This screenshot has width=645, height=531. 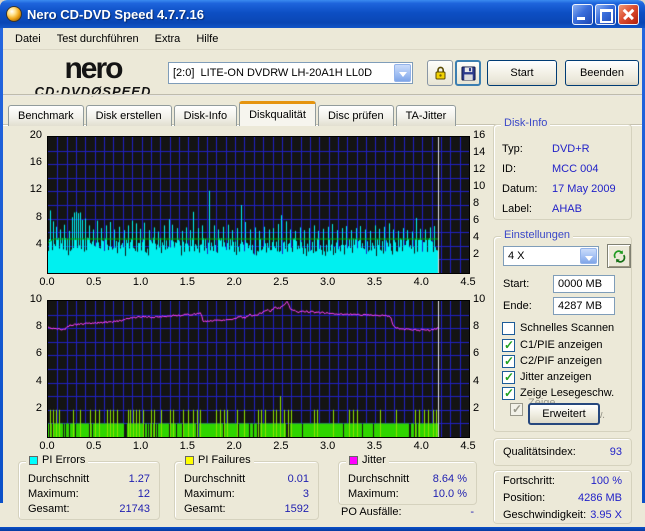 What do you see at coordinates (599, 497) in the screenshot?
I see `position-value: 4286 MB` at bounding box center [599, 497].